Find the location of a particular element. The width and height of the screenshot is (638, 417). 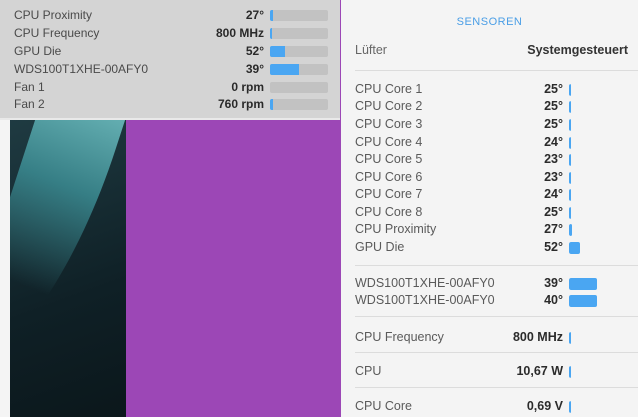

sensor-value: 0,69 V is located at coordinates (544, 406).